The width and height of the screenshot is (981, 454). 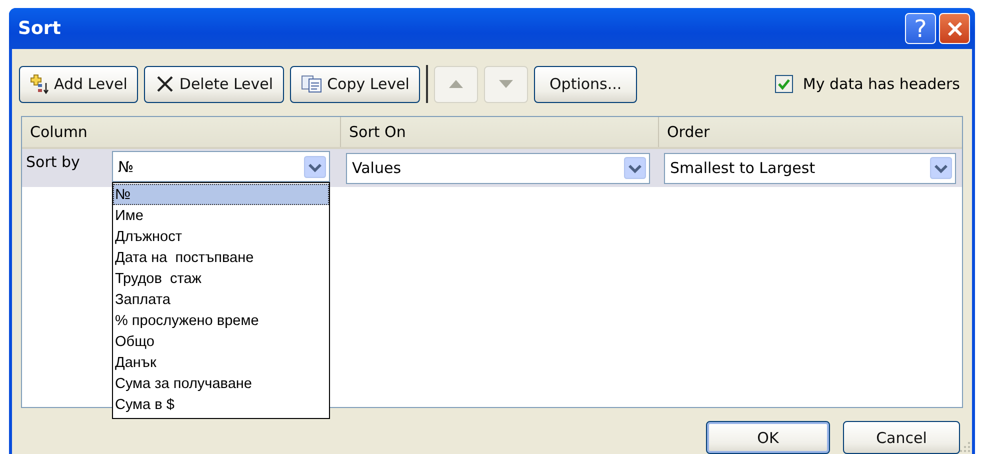 What do you see at coordinates (221, 236) in the screenshot?
I see `list-option: Длъжност` at bounding box center [221, 236].